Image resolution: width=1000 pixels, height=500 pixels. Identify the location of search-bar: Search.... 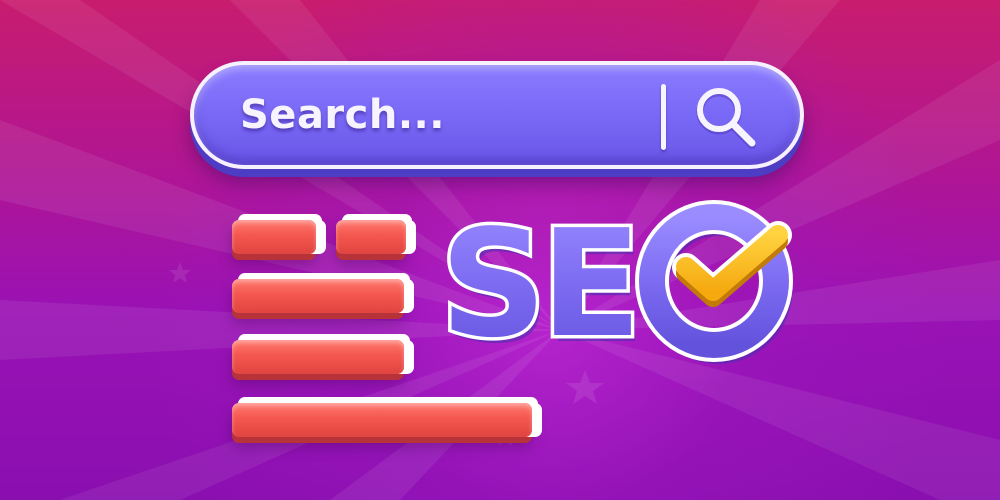
(497, 115).